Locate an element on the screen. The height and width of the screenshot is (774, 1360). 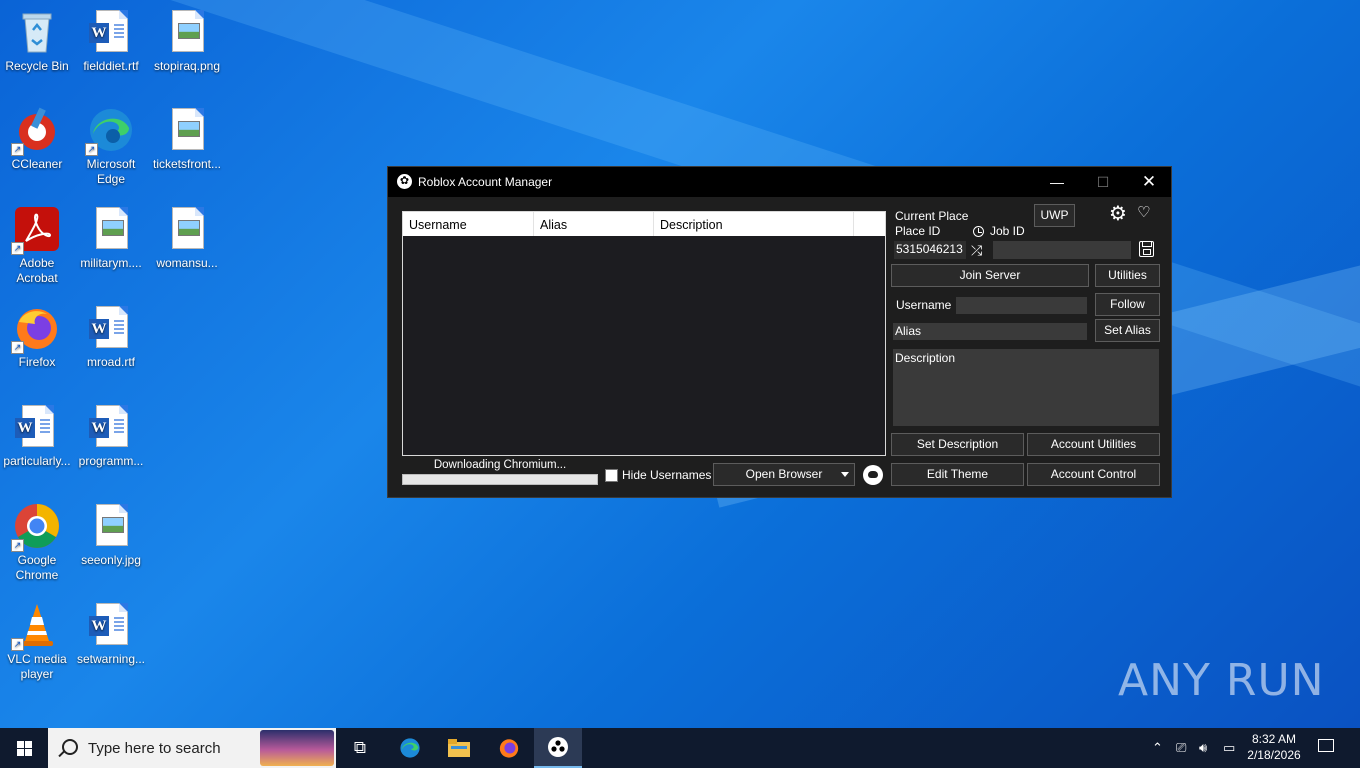
desktop-icon-vlc: ↗ VLC media player is located at coordinates (37, 641).